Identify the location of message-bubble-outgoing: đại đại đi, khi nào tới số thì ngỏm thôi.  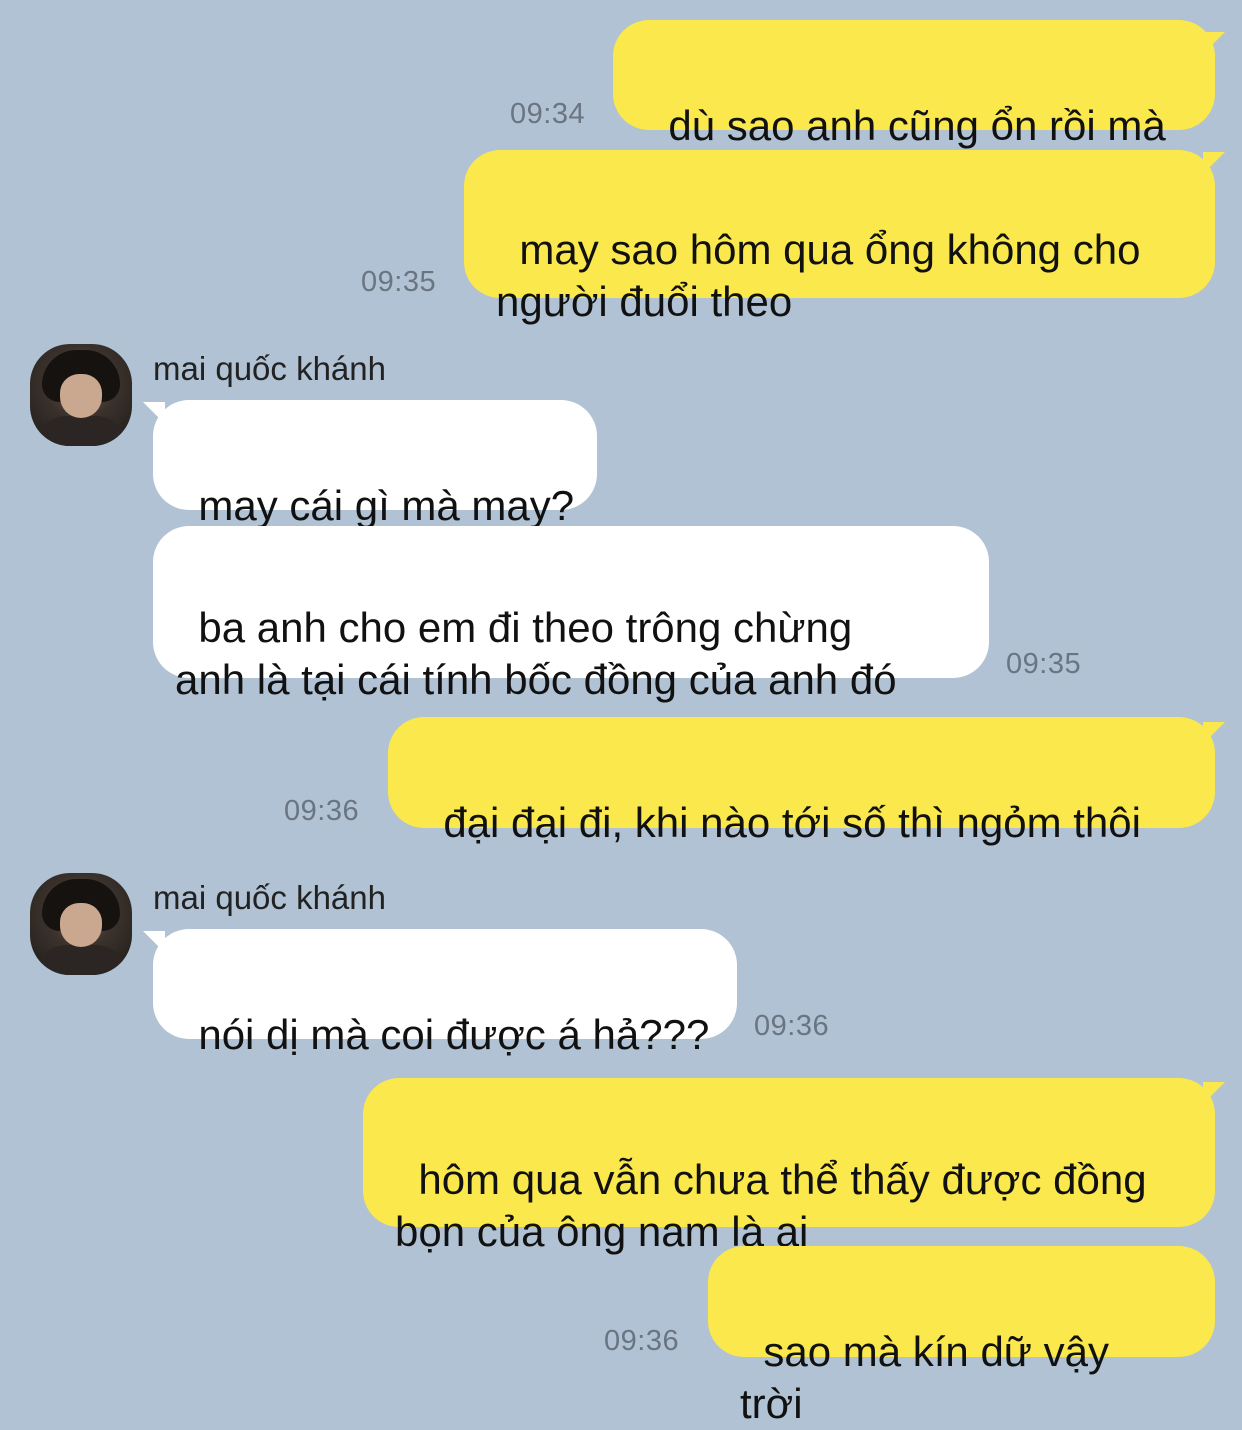
(801, 781).